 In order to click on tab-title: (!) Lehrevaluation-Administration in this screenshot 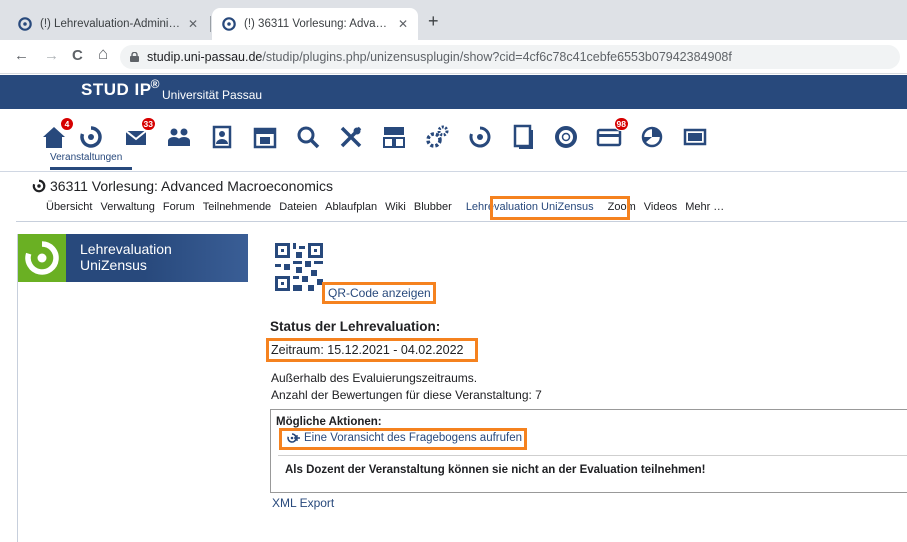, I will do `click(111, 24)`.